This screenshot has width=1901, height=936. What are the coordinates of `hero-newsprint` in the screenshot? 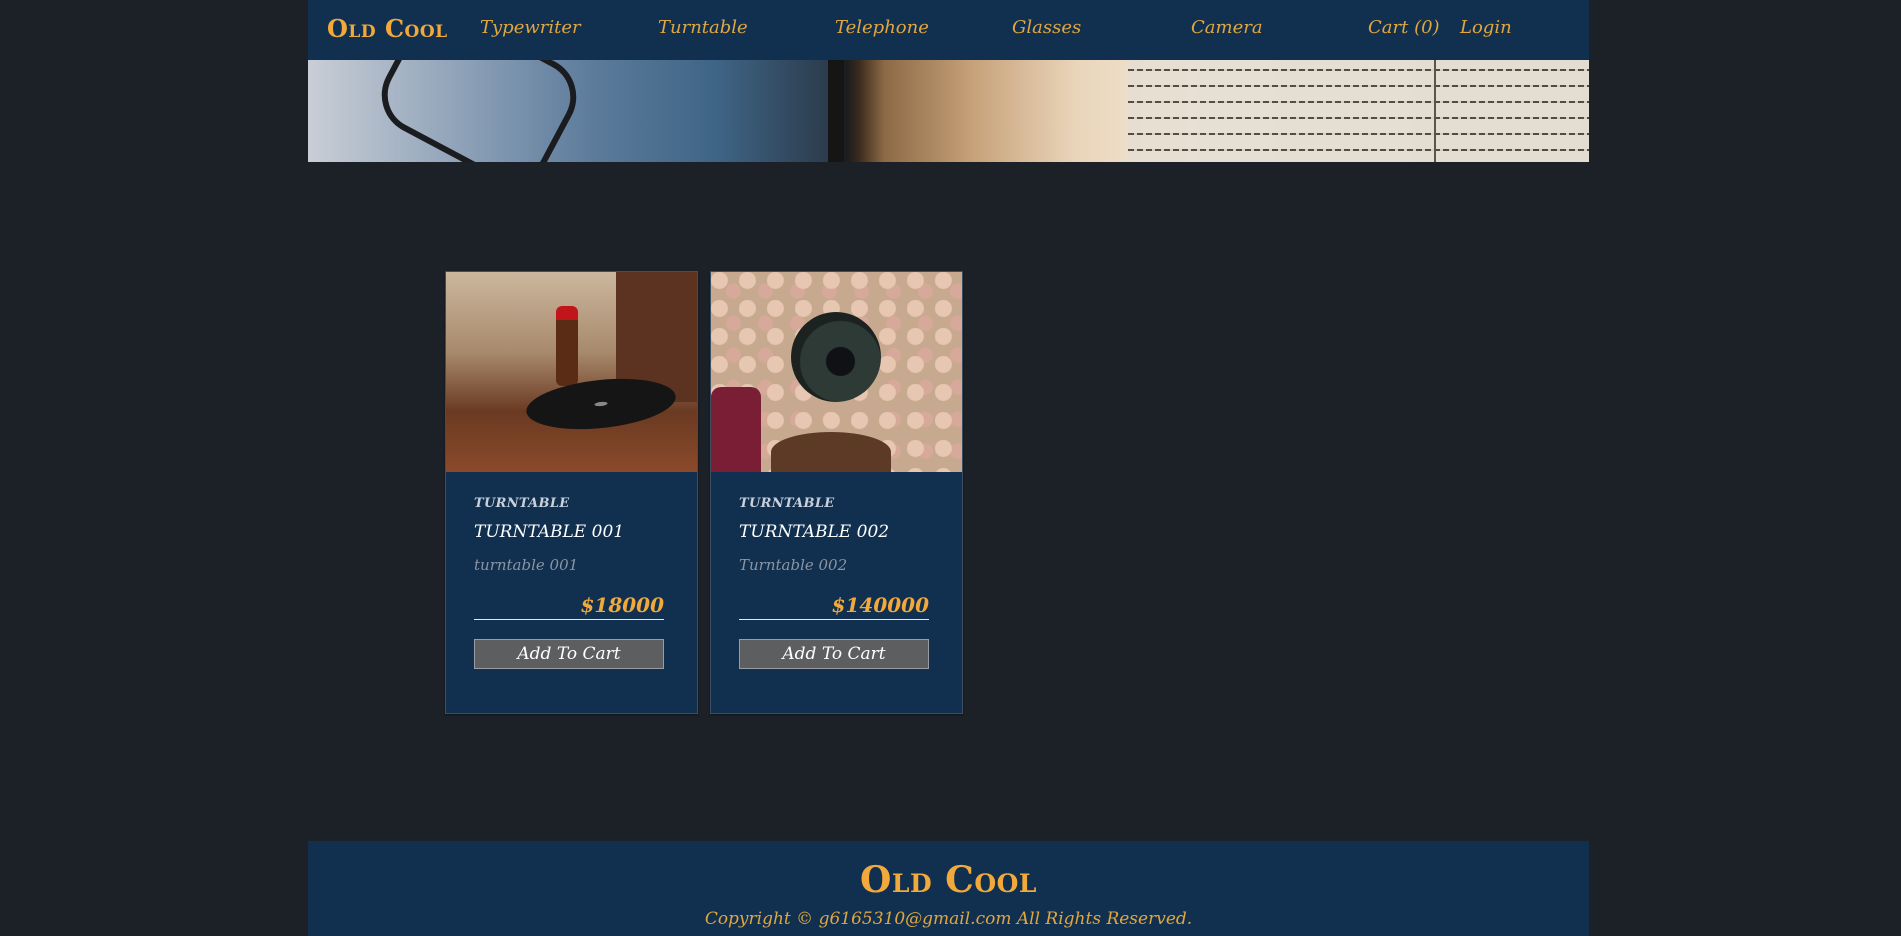 It's located at (1358, 111).